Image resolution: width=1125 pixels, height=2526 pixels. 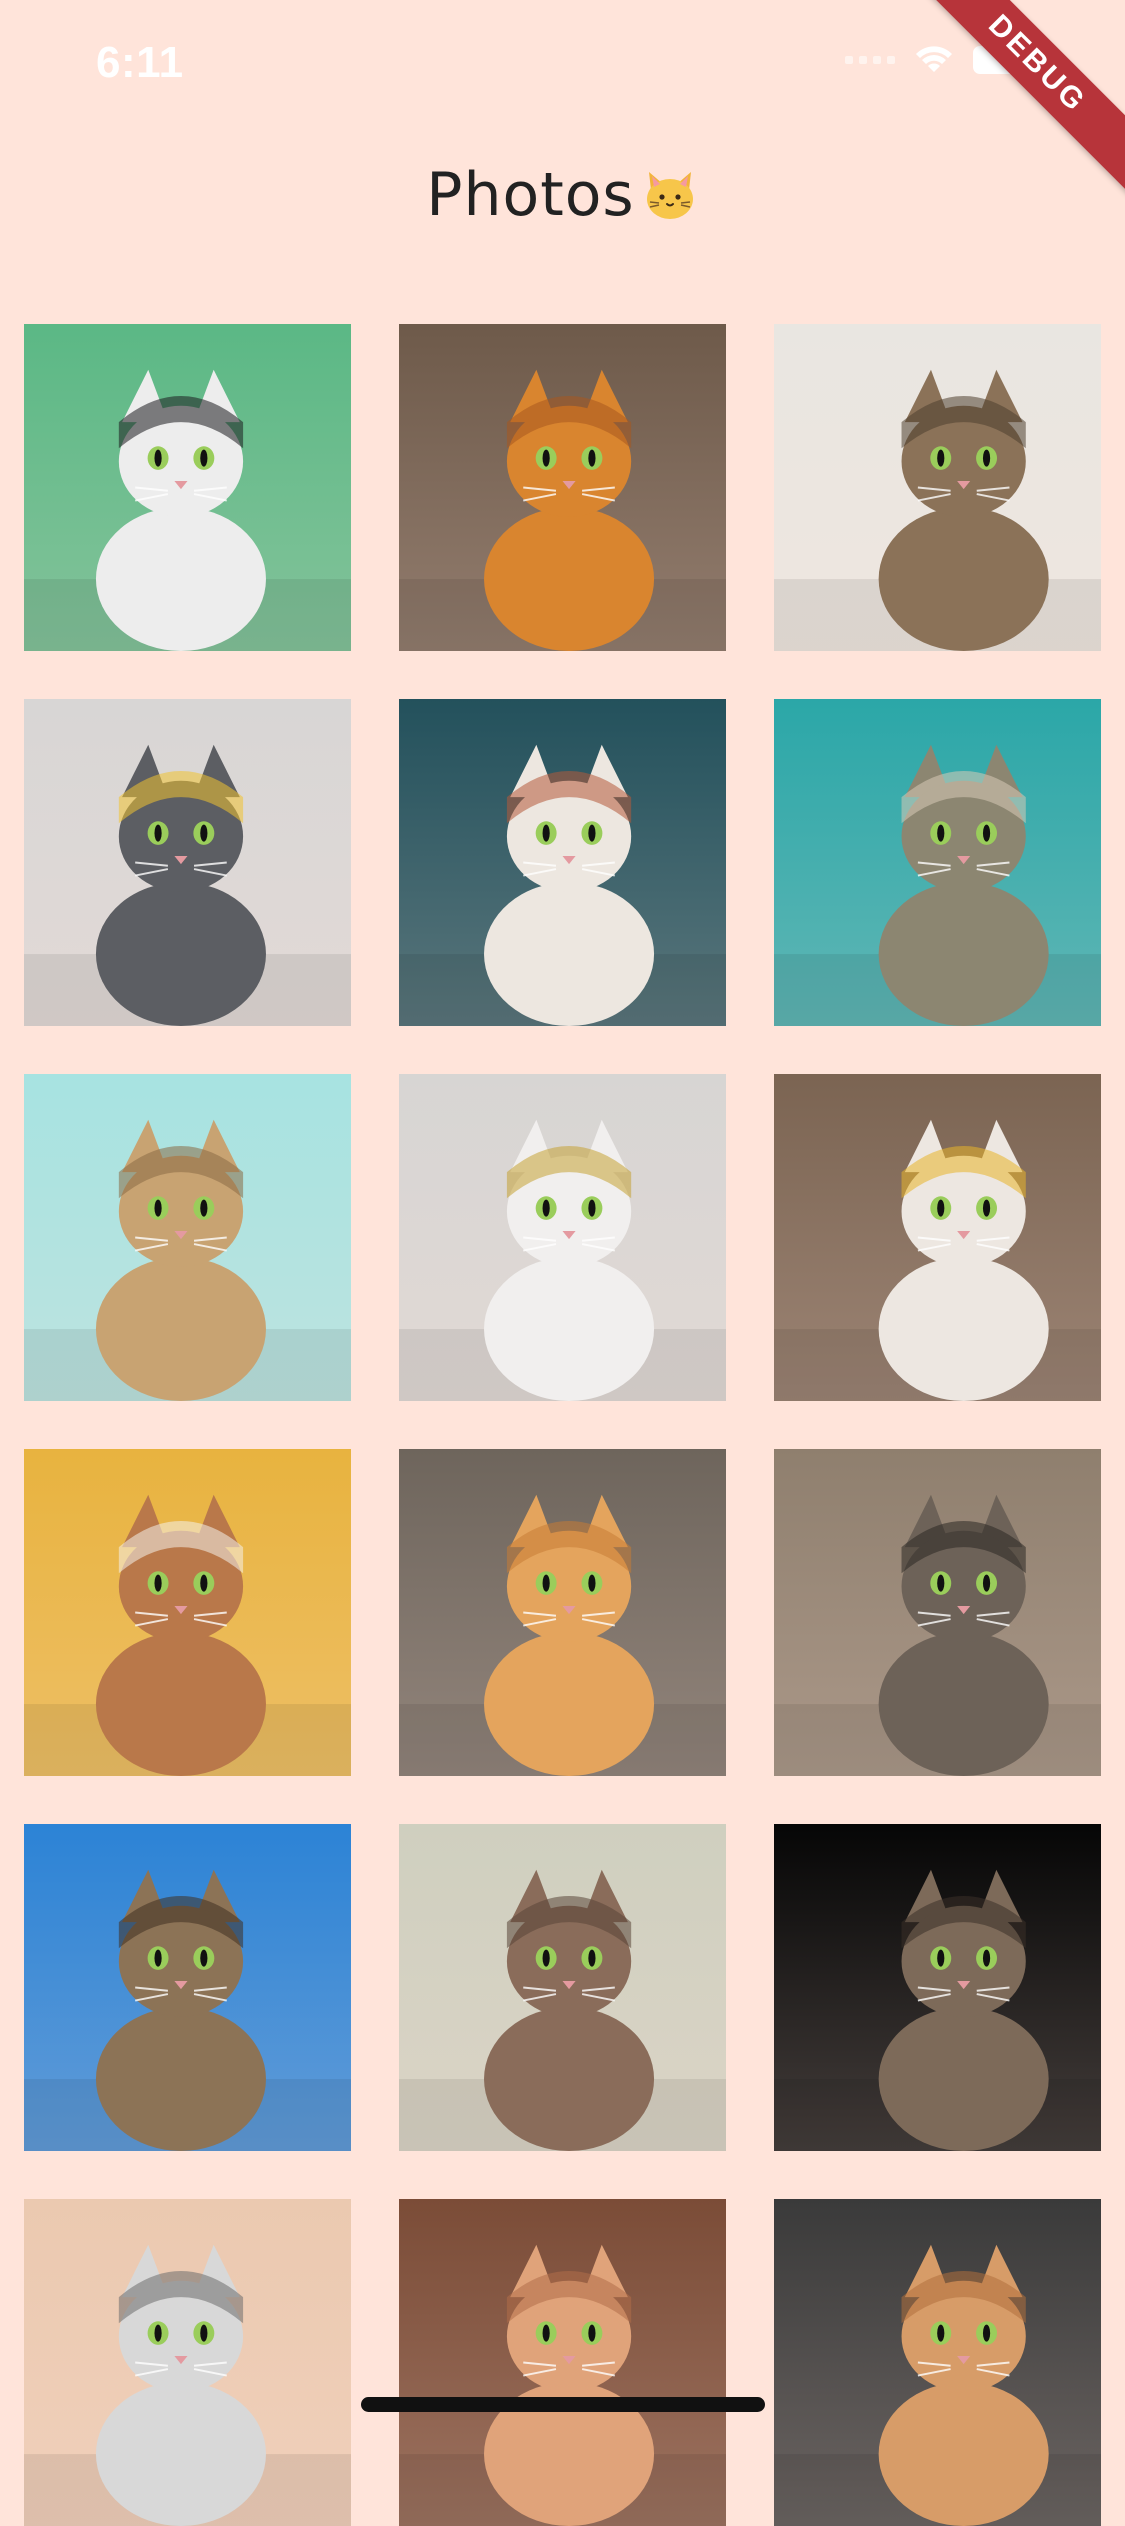 I want to click on wifi-icon, so click(x=934, y=60).